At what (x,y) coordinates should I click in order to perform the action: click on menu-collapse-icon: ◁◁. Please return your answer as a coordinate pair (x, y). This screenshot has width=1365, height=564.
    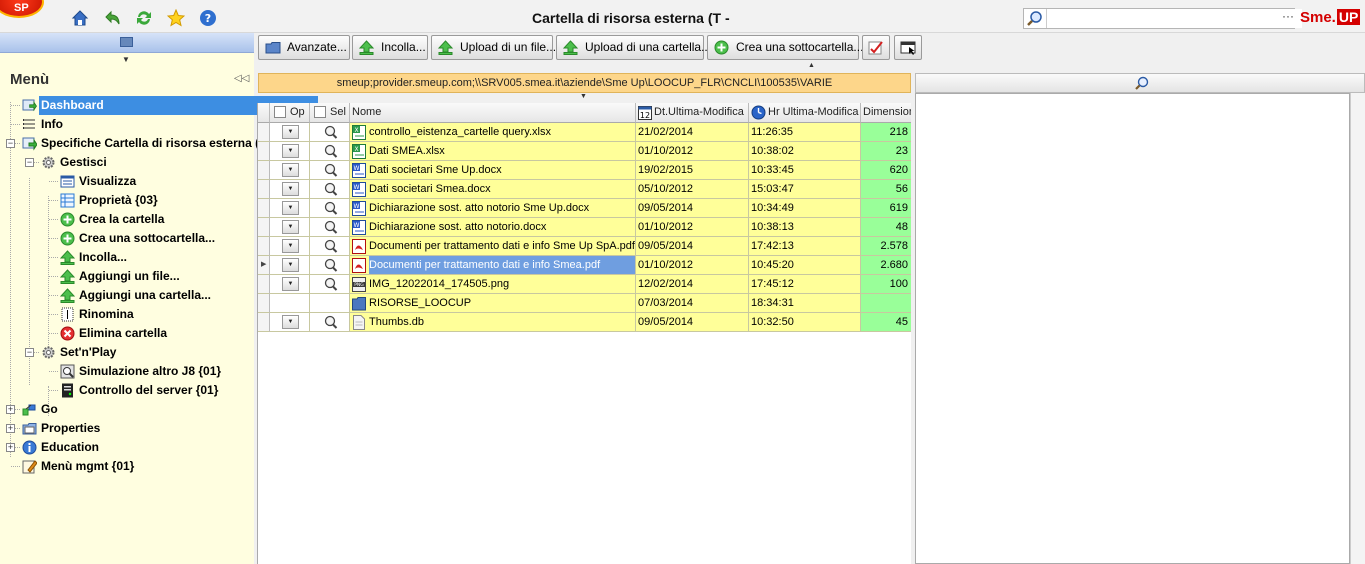
    Looking at the image, I should click on (241, 78).